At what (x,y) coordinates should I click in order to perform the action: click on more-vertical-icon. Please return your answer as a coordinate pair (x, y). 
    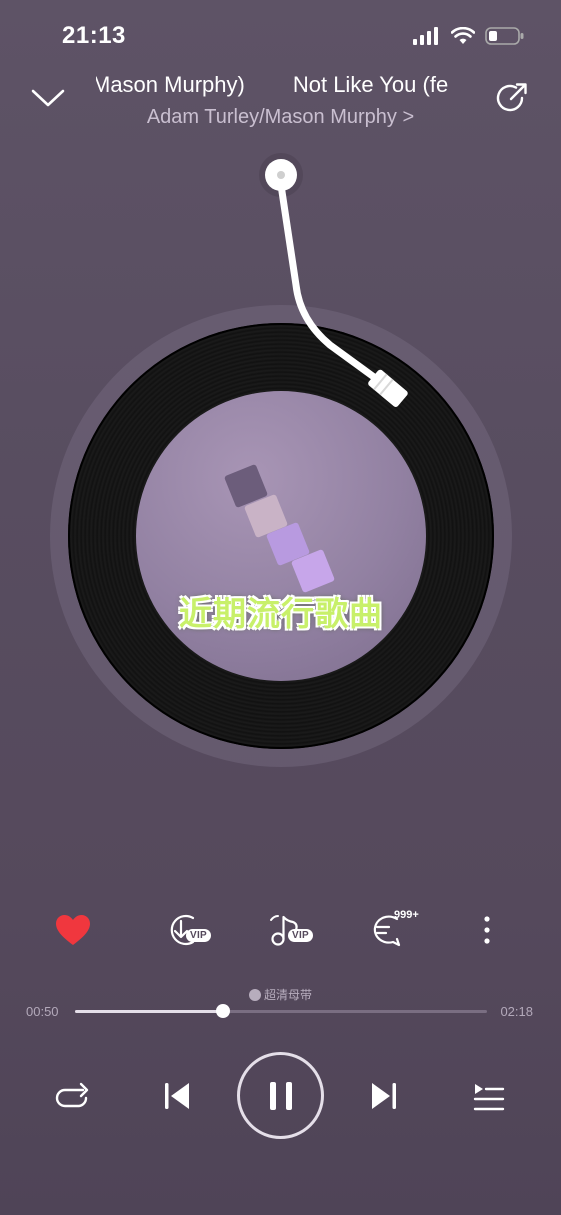
    Looking at the image, I should click on (487, 930).